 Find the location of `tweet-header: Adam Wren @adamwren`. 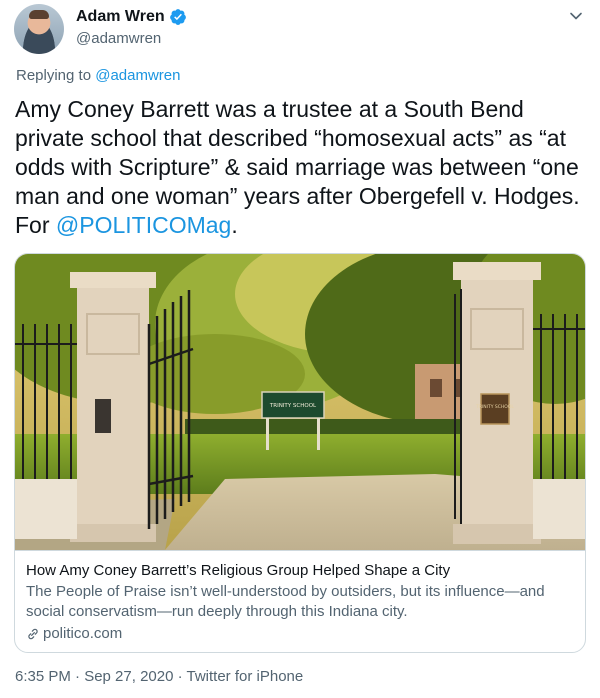

tweet-header: Adam Wren @adamwren is located at coordinates (300, 30).